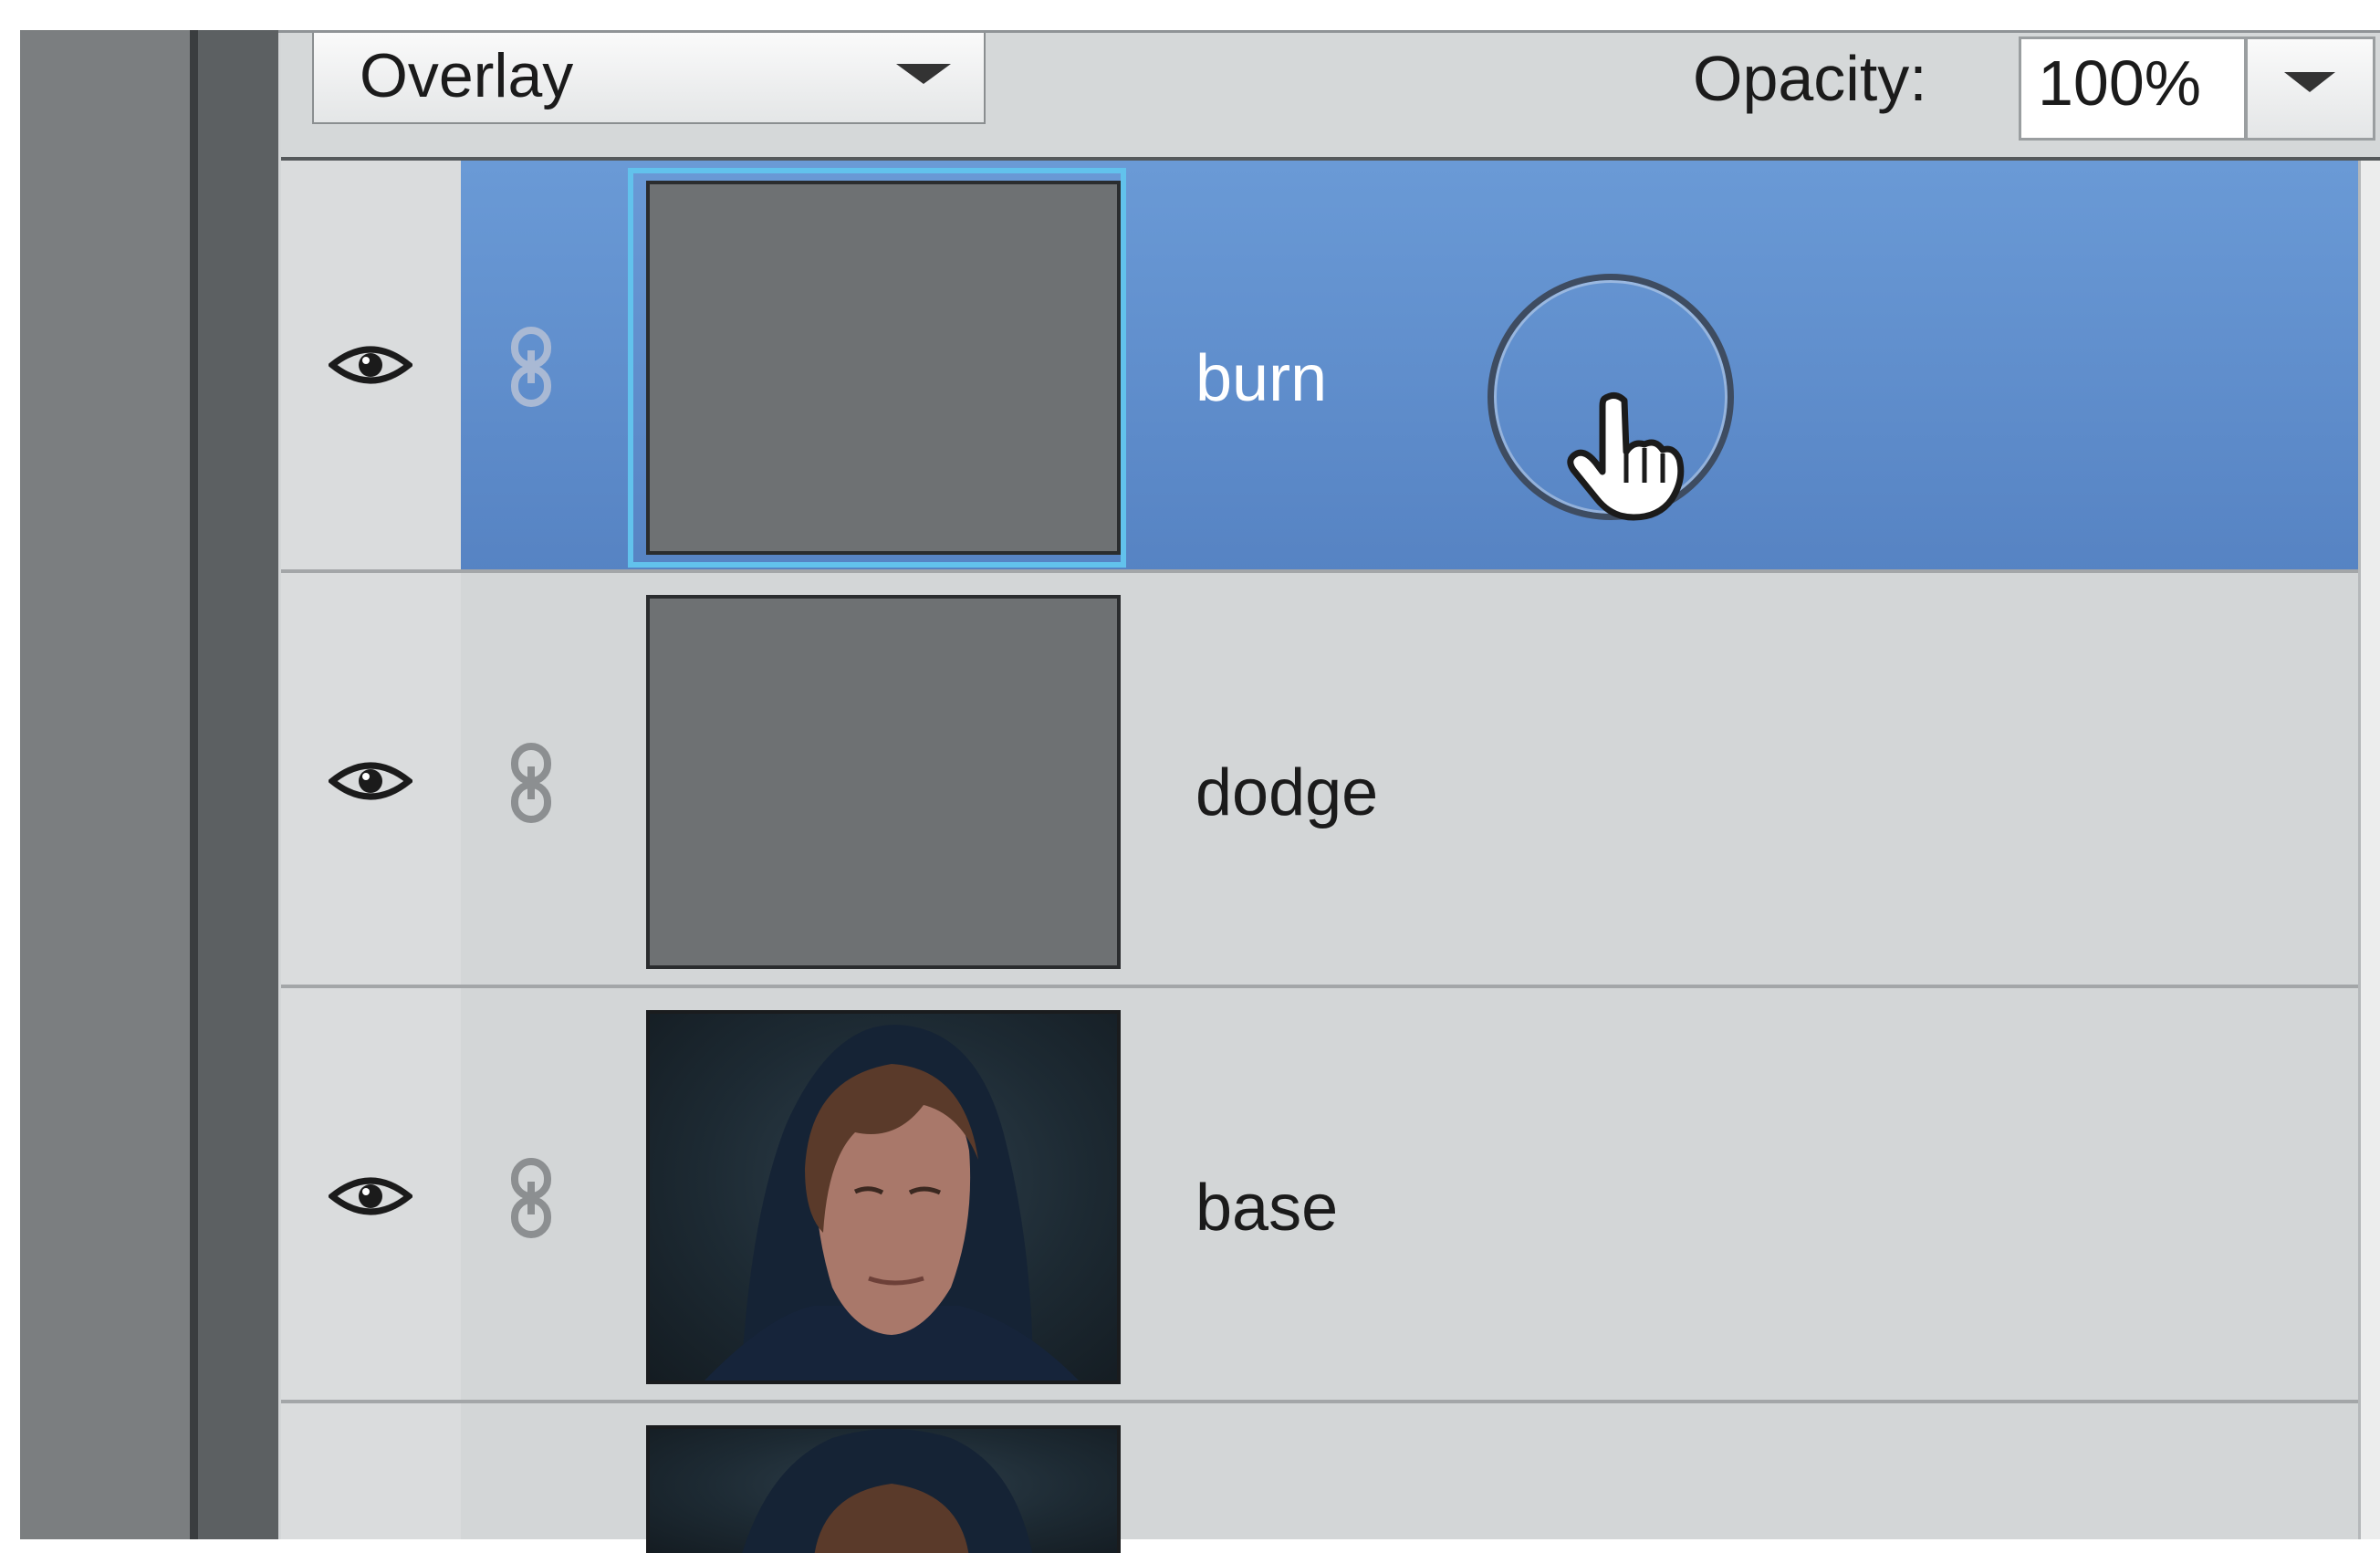  Describe the element at coordinates (1330, 97) in the screenshot. I see `layers-toolbar: Overlay Opacity: 100%` at that location.